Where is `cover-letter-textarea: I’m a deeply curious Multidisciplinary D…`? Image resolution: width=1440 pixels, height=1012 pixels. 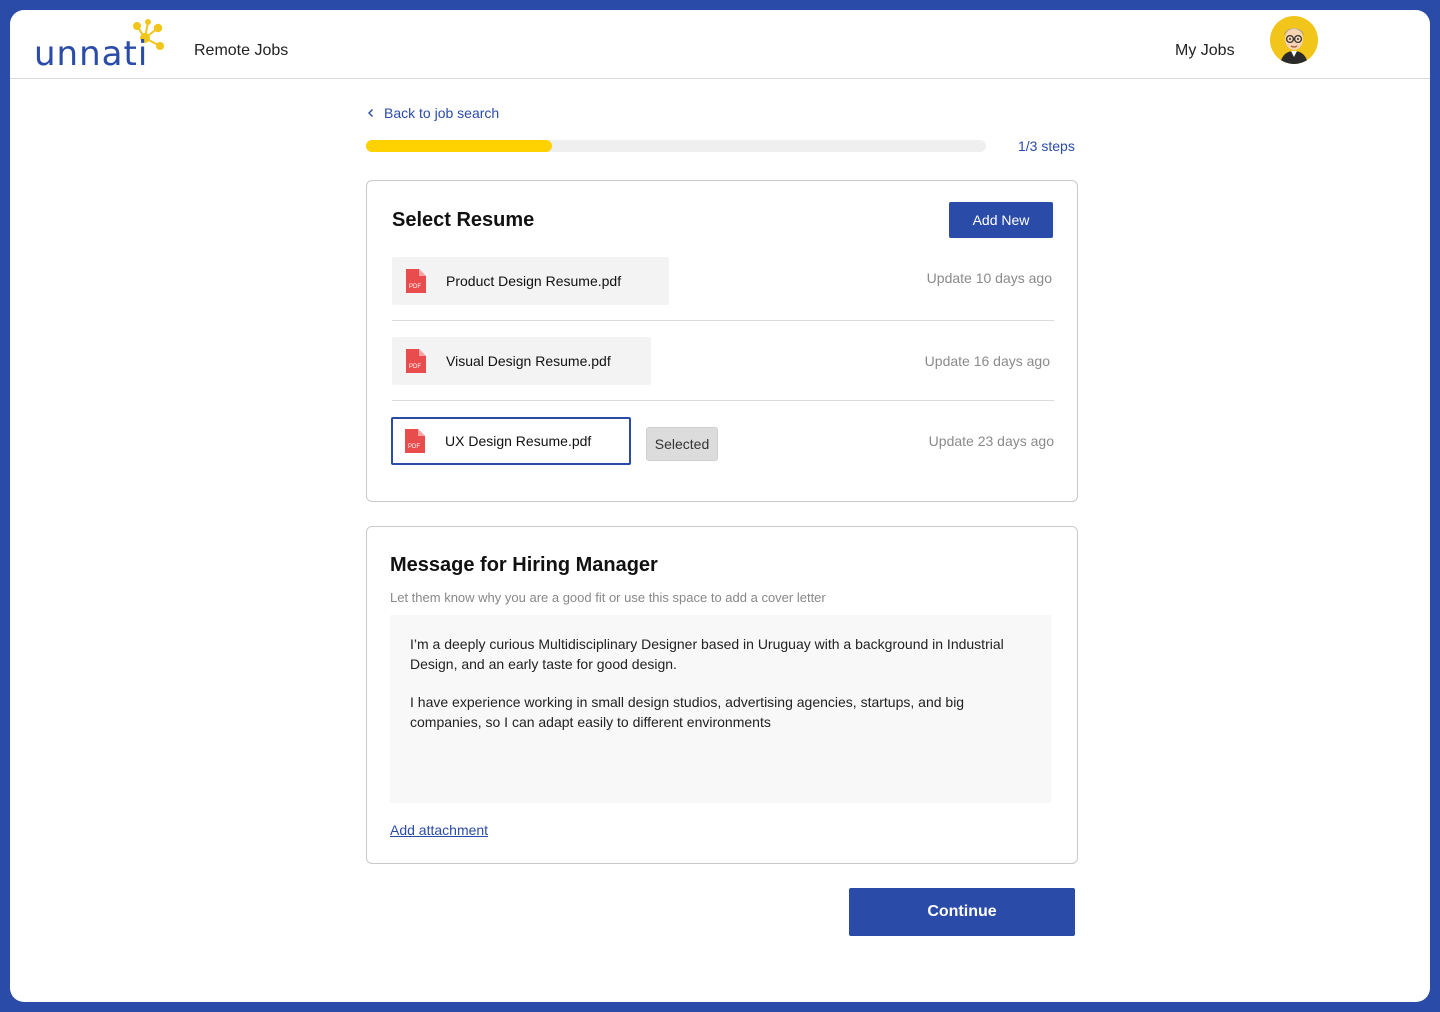
cover-letter-textarea: I’m a deeply curious Multidisciplinary D… is located at coordinates (720, 709).